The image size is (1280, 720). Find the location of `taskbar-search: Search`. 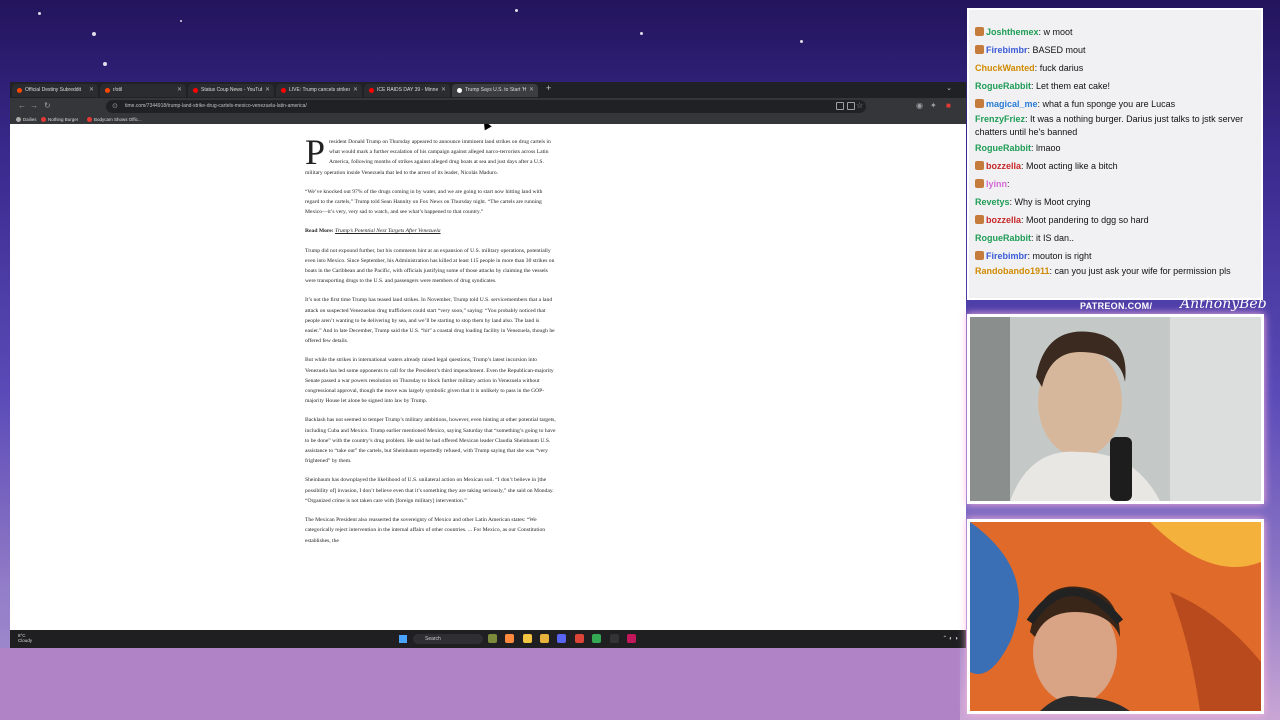

taskbar-search: Search is located at coordinates (448, 639).